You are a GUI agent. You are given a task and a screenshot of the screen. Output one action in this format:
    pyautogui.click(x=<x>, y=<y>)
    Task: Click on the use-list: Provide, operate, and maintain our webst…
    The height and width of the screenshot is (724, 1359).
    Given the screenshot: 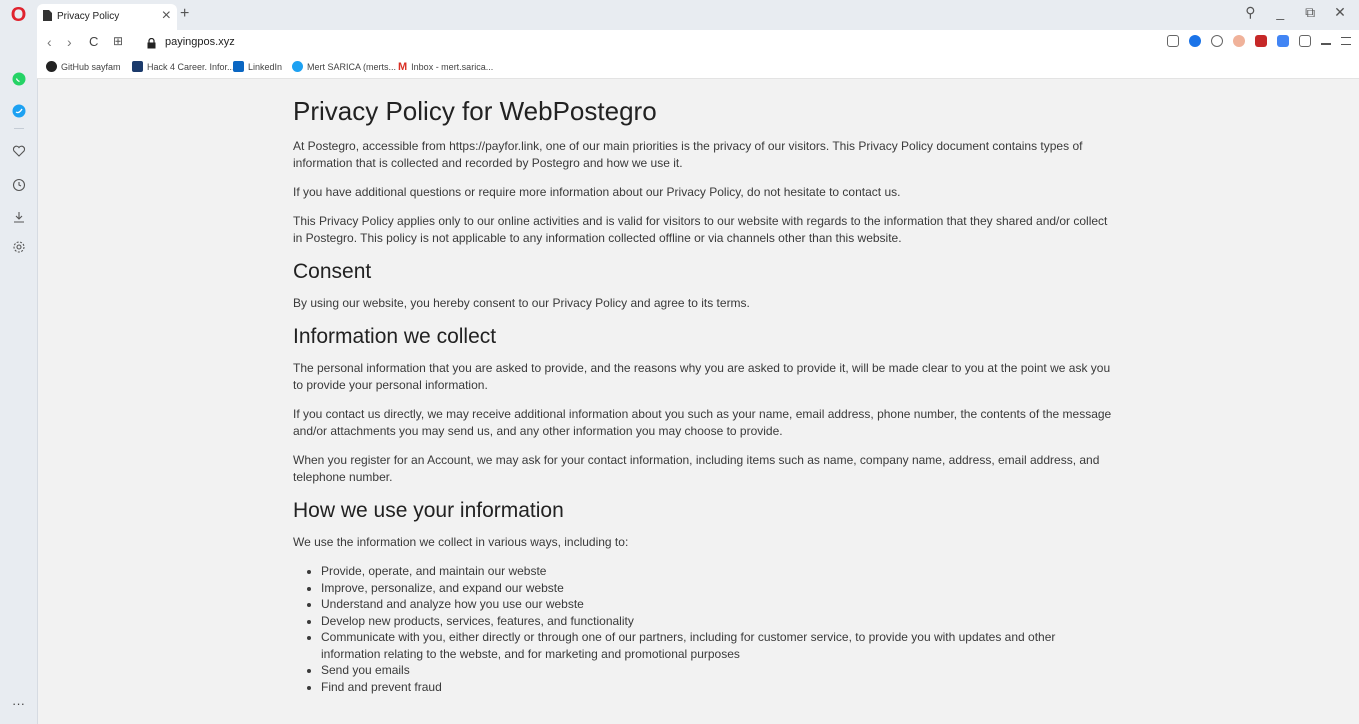 What is the action you would take?
    pyautogui.click(x=707, y=629)
    